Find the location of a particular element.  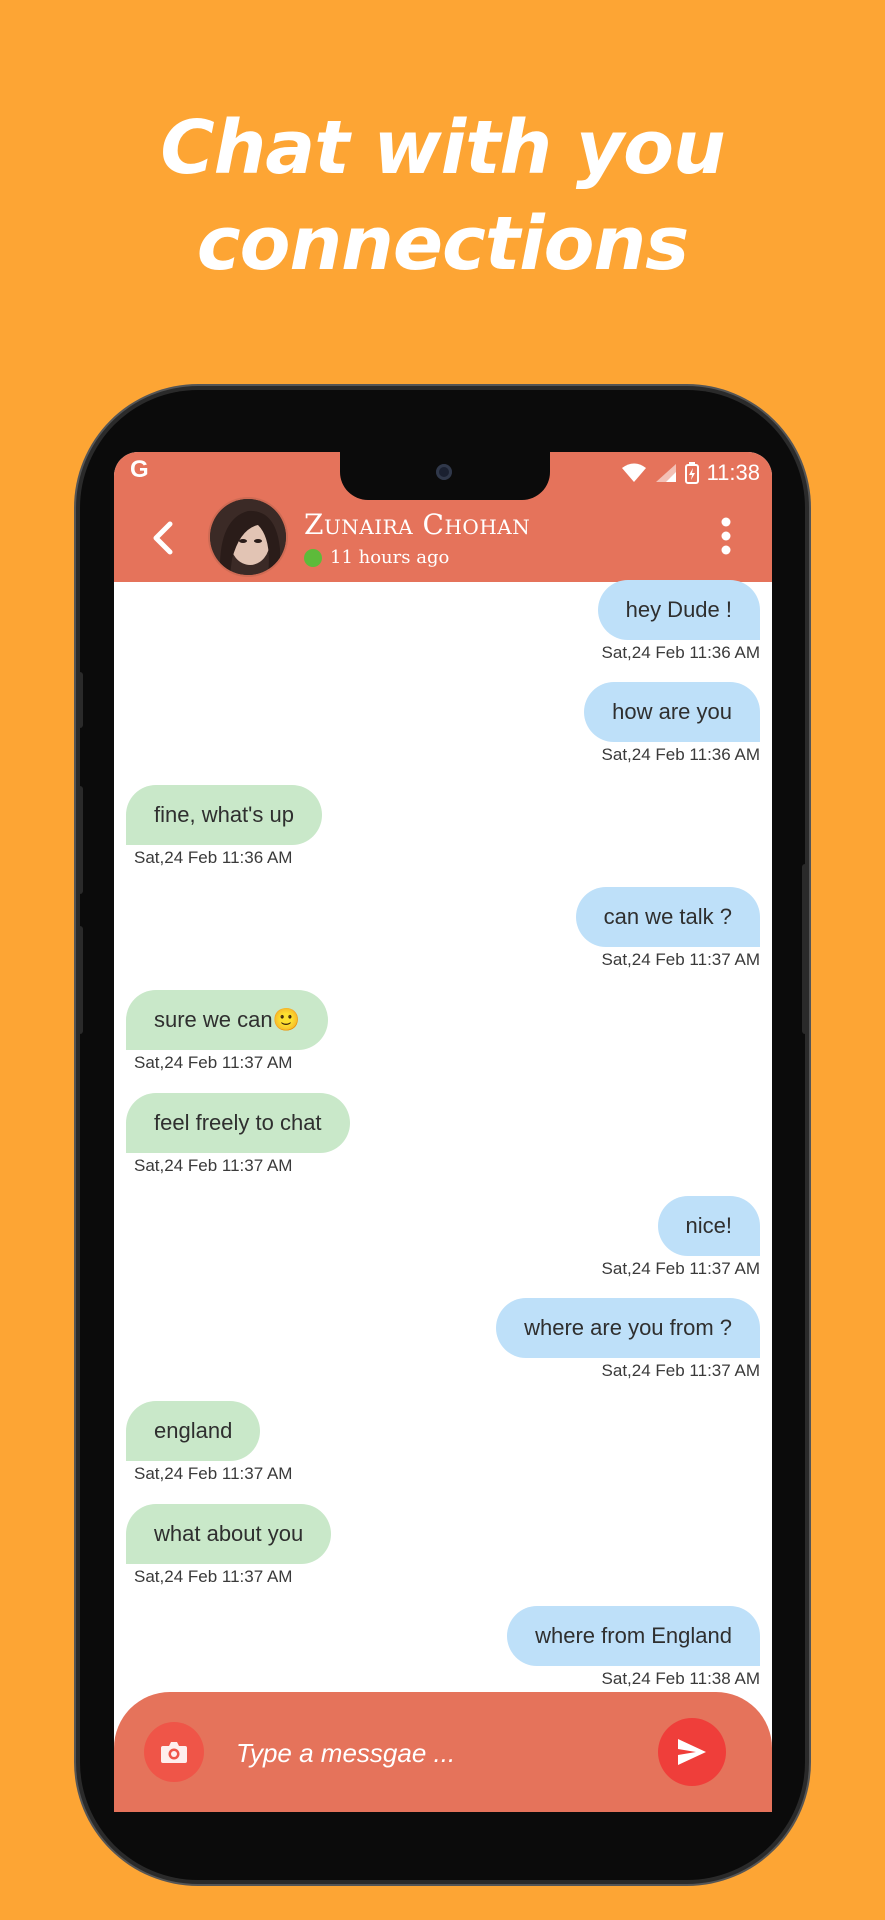

presence-status: 11 hours ago is located at coordinates (376, 557).